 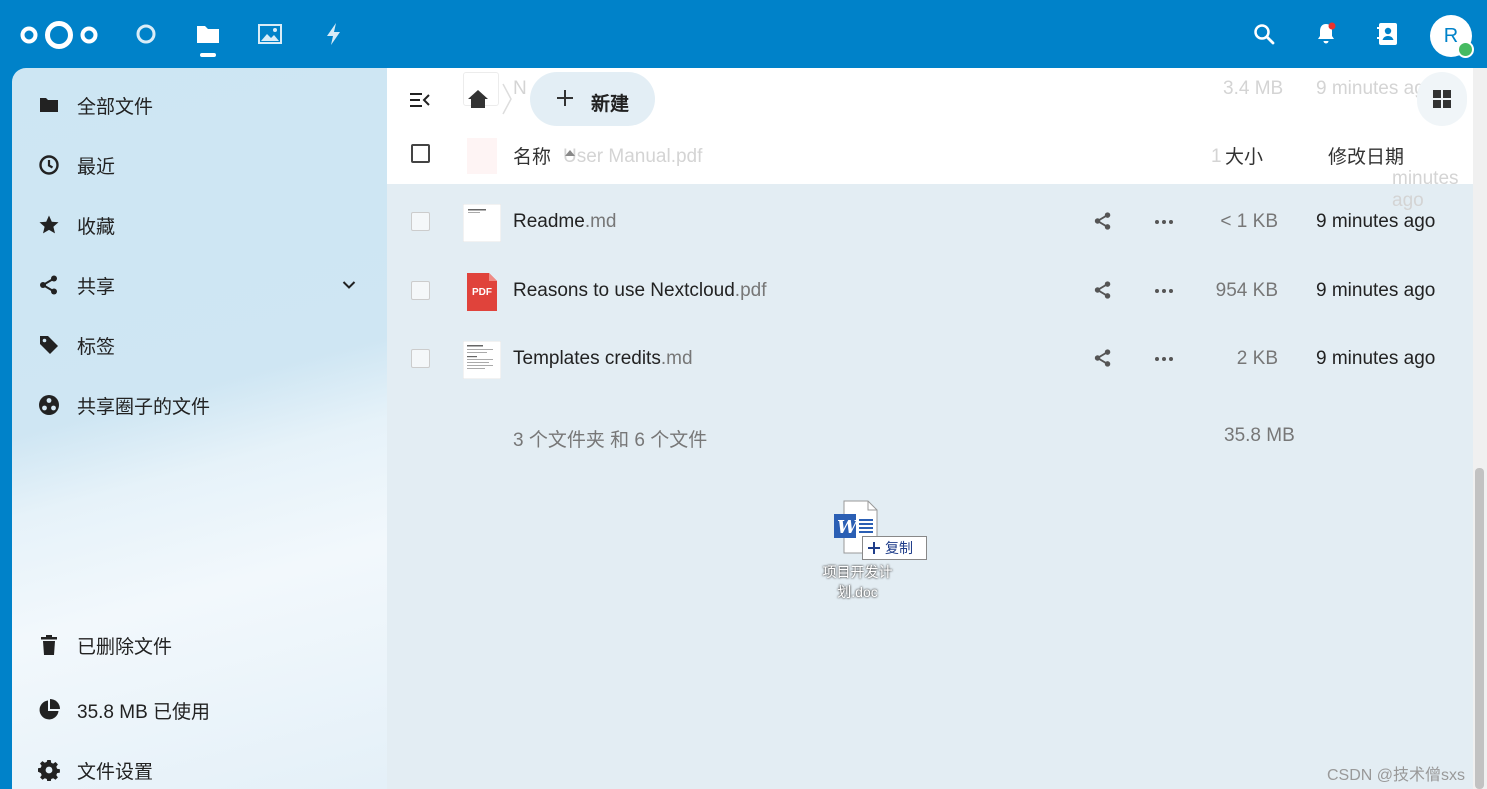 What do you see at coordinates (49, 165) in the screenshot?
I see `clock-icon` at bounding box center [49, 165].